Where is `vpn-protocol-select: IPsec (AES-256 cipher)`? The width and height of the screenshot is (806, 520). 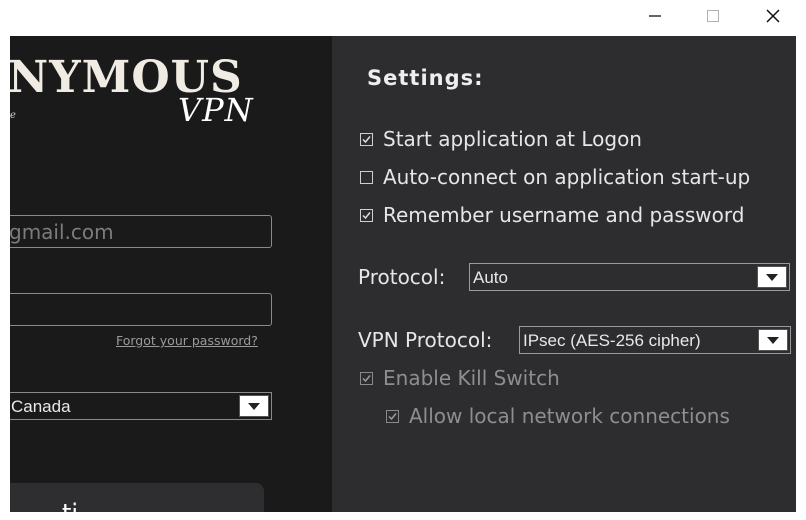 vpn-protocol-select: IPsec (AES-256 cipher) is located at coordinates (655, 340).